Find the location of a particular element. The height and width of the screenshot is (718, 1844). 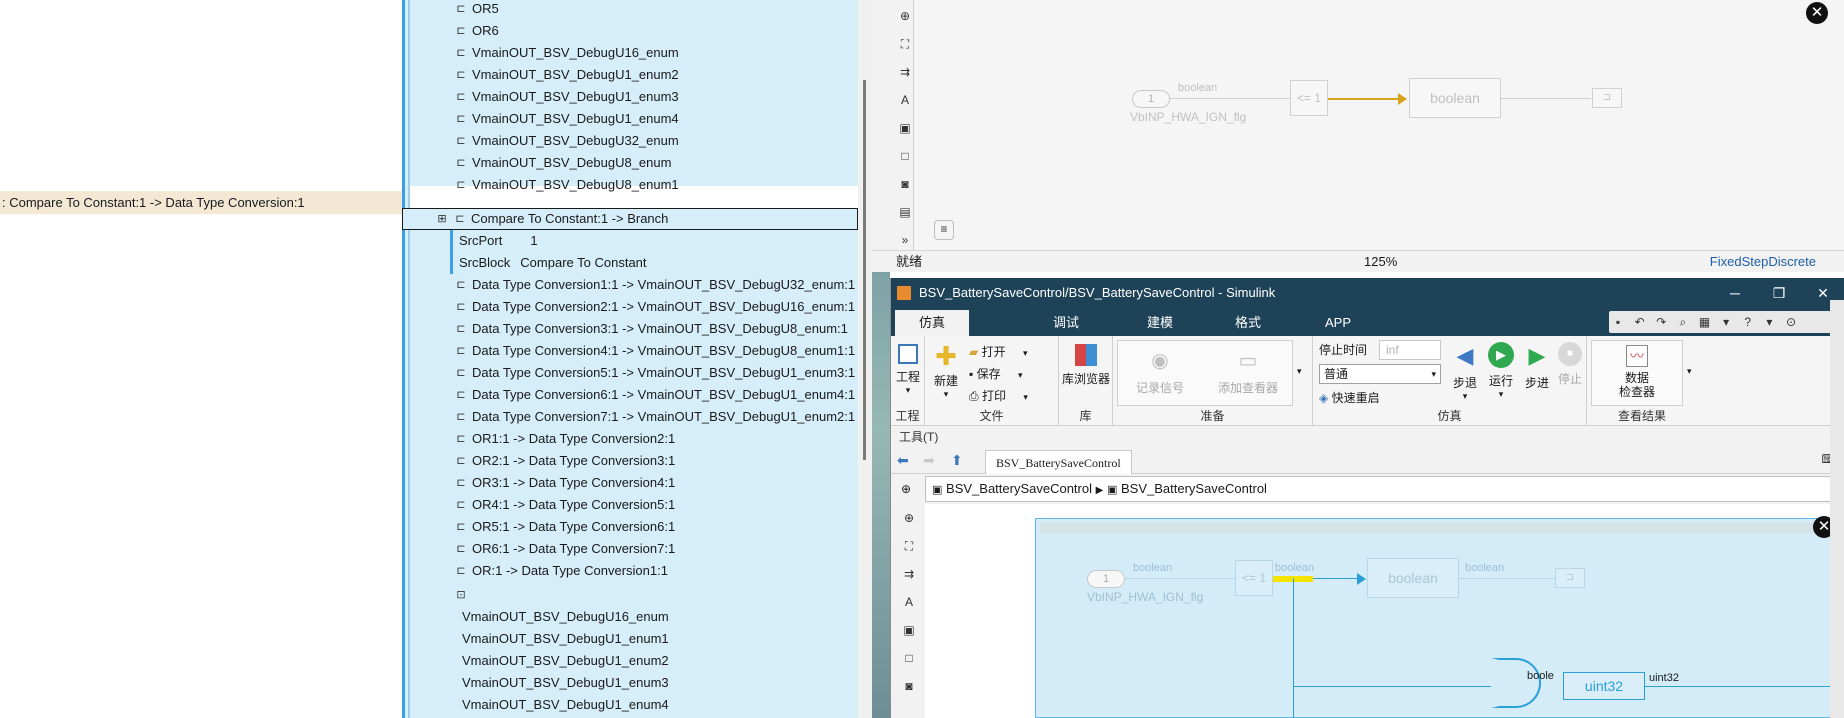

search-icon: ⌕ is located at coordinates (1683, 322).